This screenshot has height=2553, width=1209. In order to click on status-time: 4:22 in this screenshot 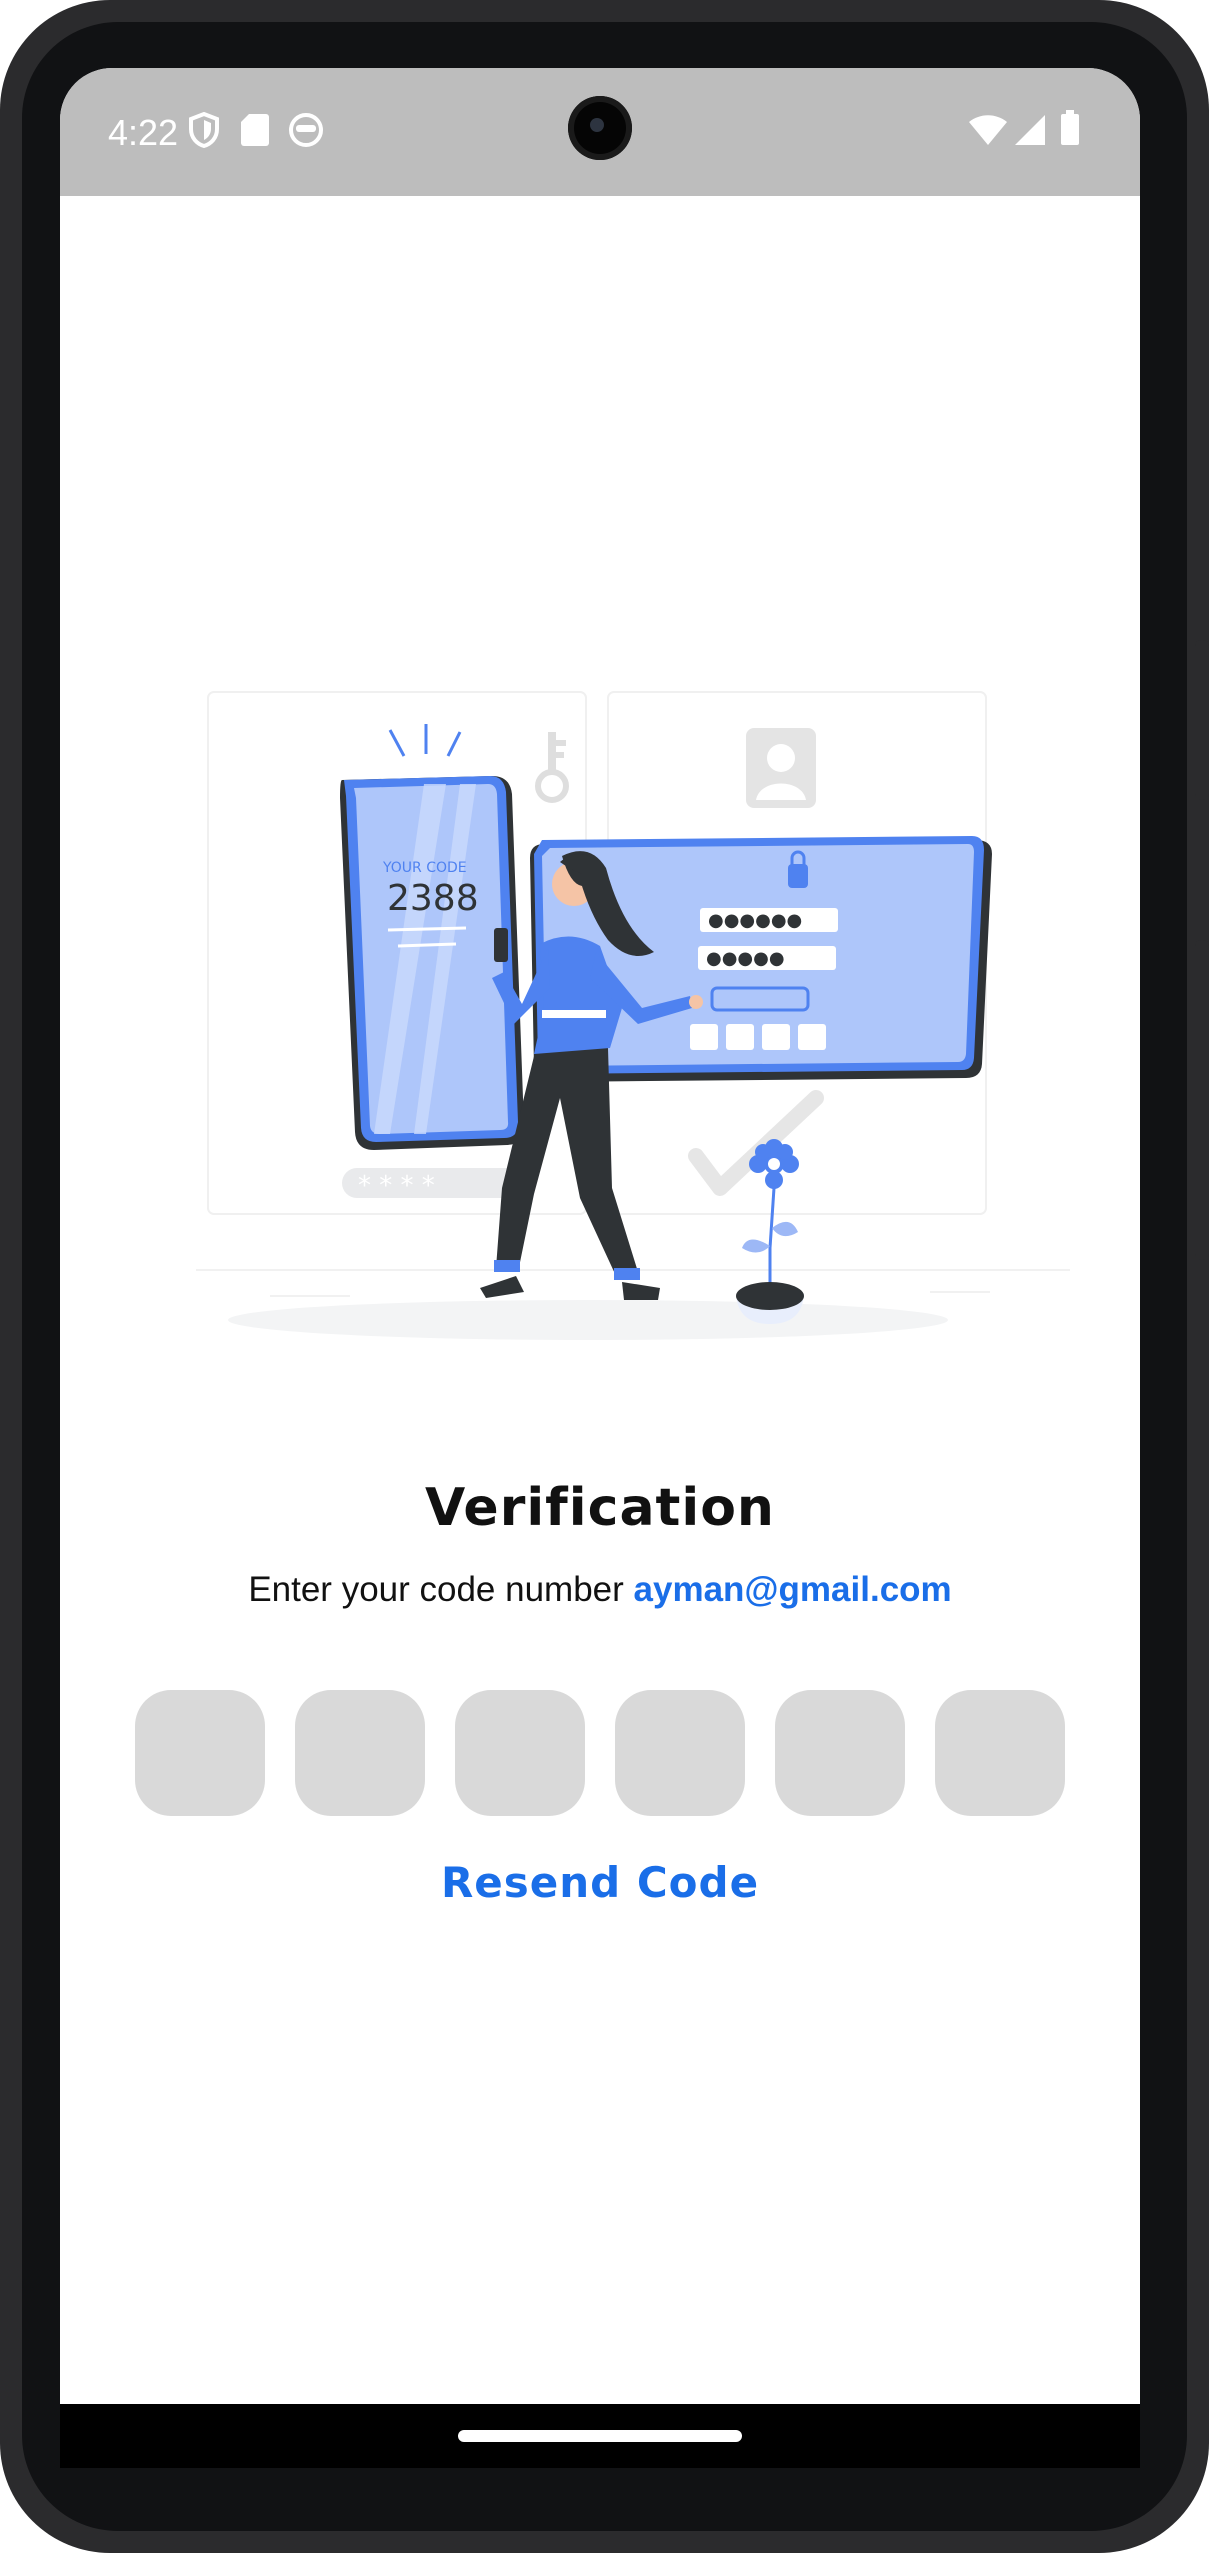, I will do `click(143, 132)`.